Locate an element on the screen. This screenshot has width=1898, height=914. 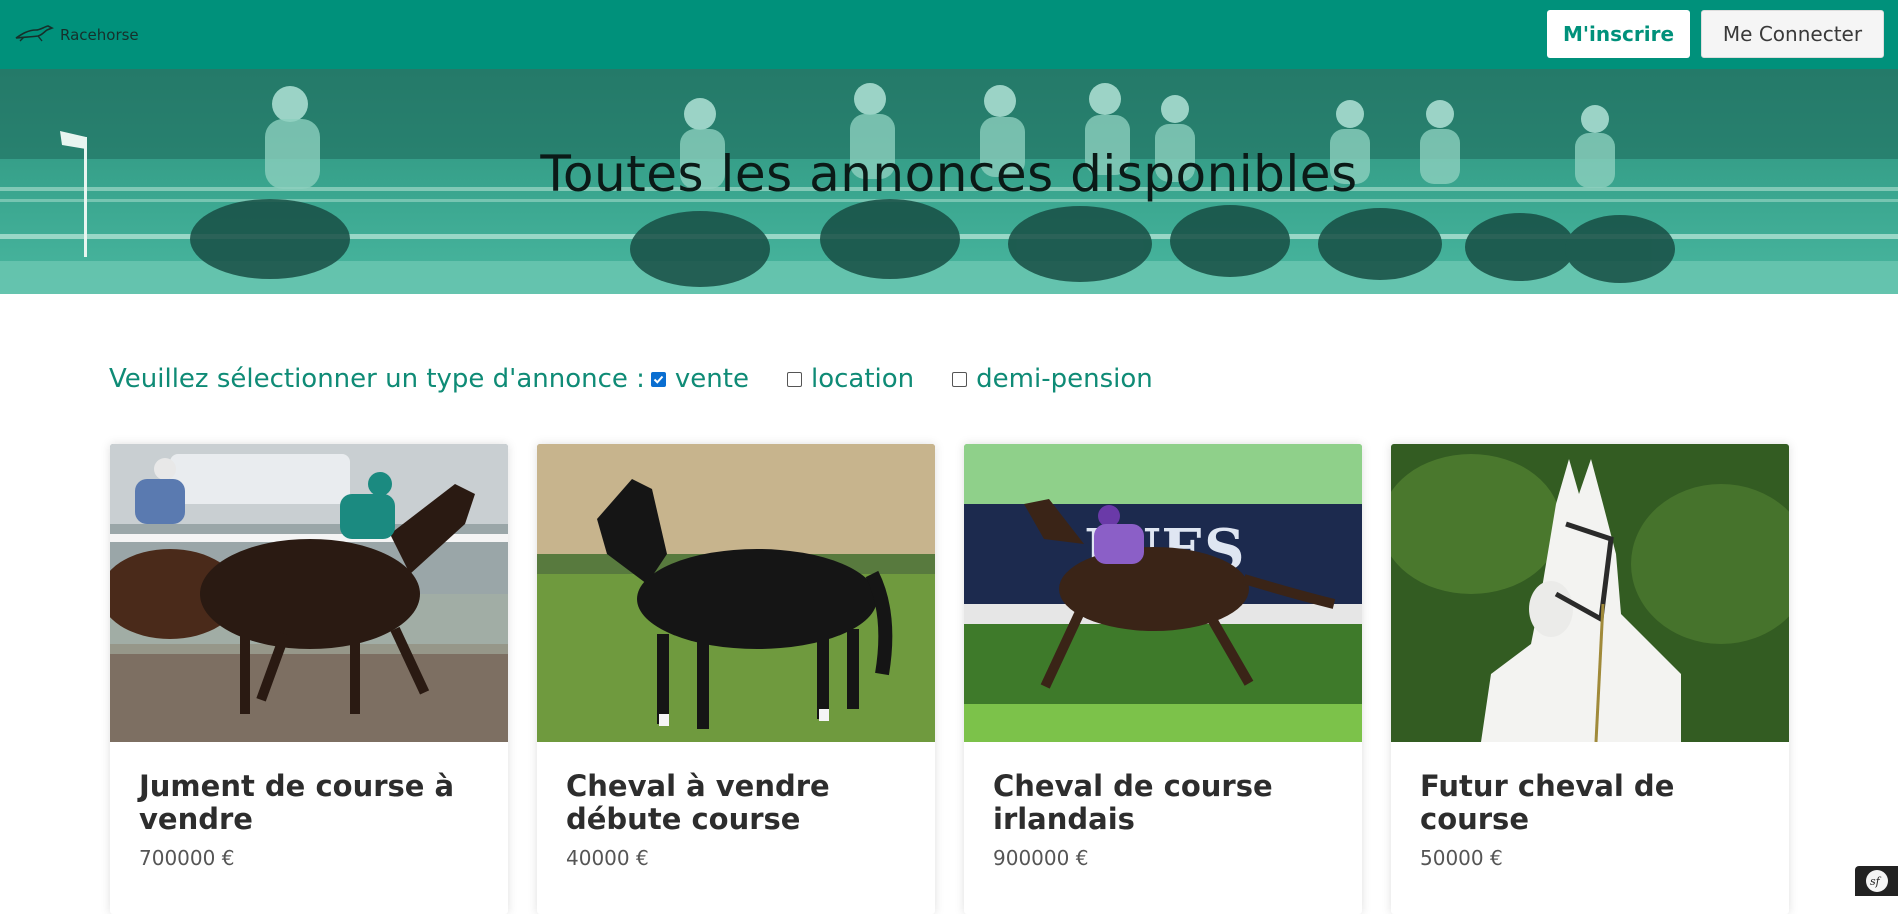
listing-image-black-horse is located at coordinates (736, 593).